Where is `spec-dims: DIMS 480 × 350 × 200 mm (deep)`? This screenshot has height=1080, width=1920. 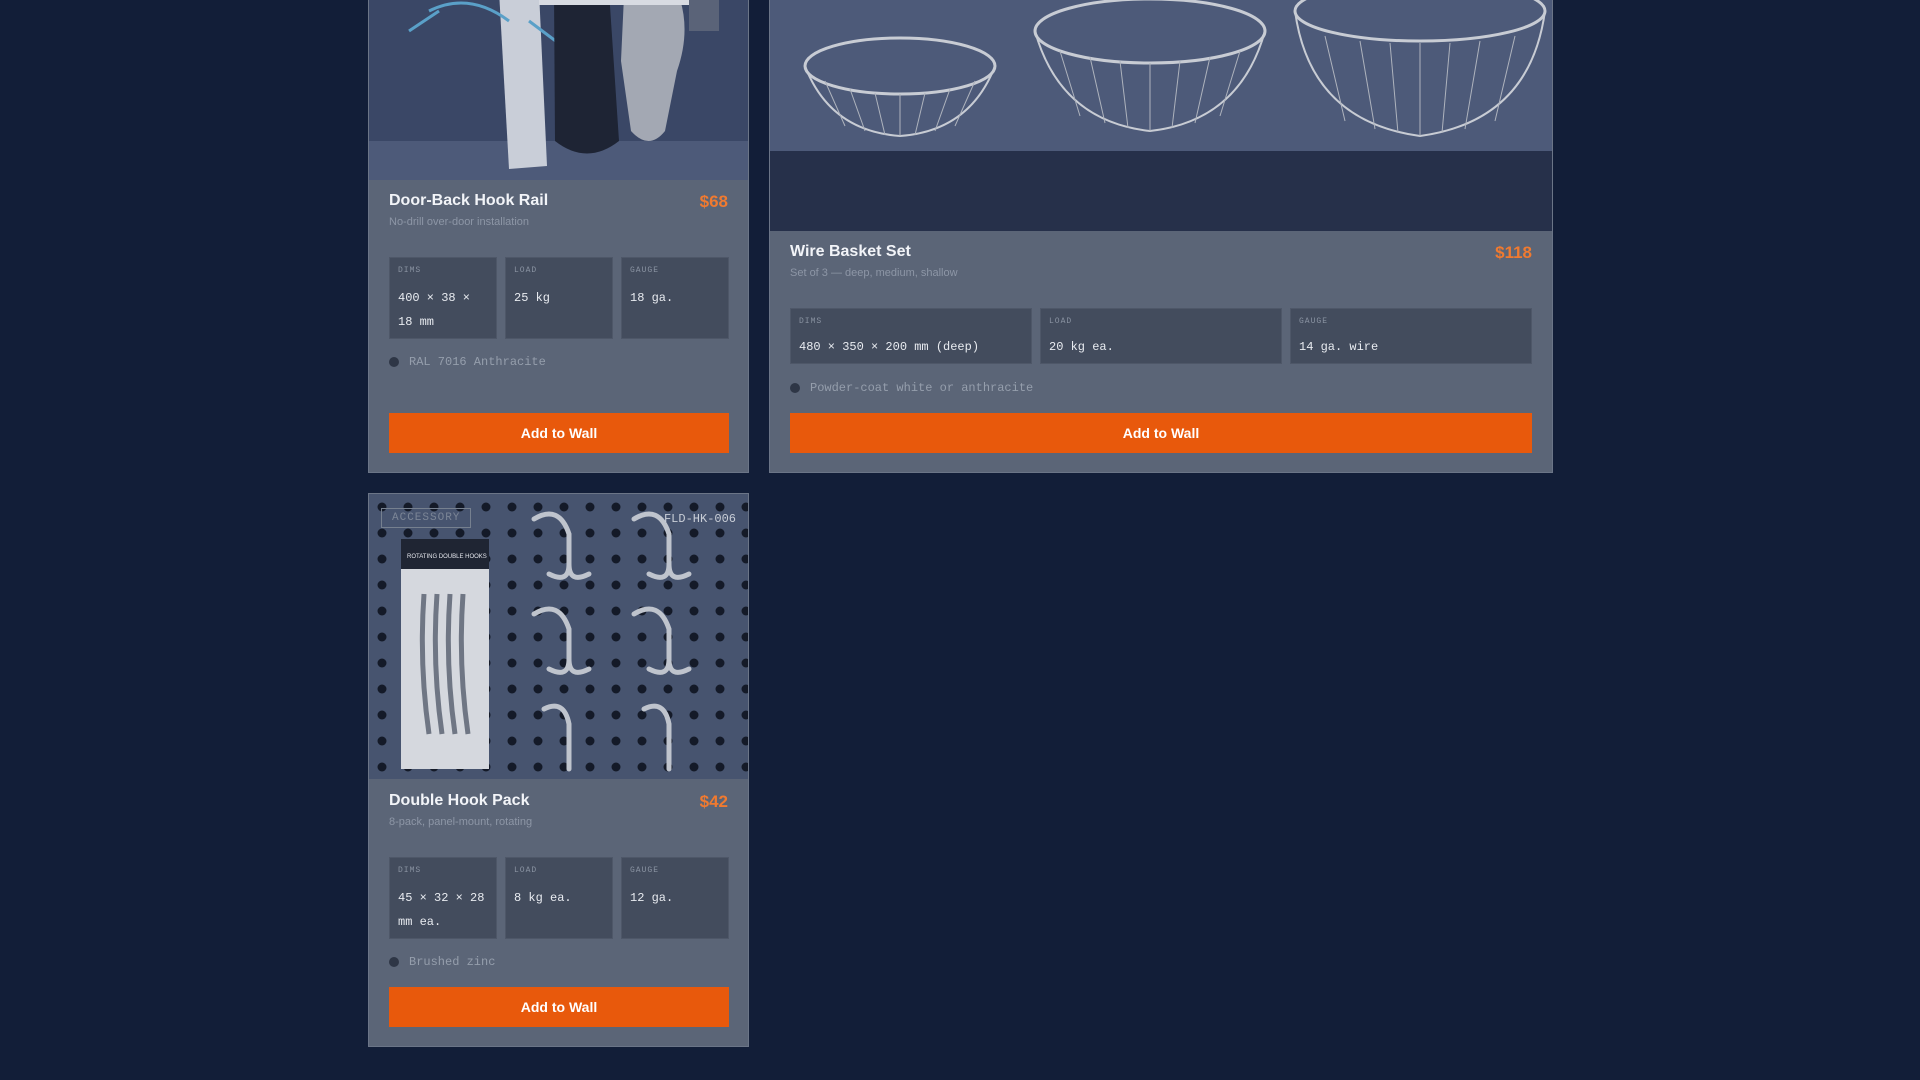
spec-dims: DIMS 480 × 350 × 200 mm (deep) is located at coordinates (911, 336).